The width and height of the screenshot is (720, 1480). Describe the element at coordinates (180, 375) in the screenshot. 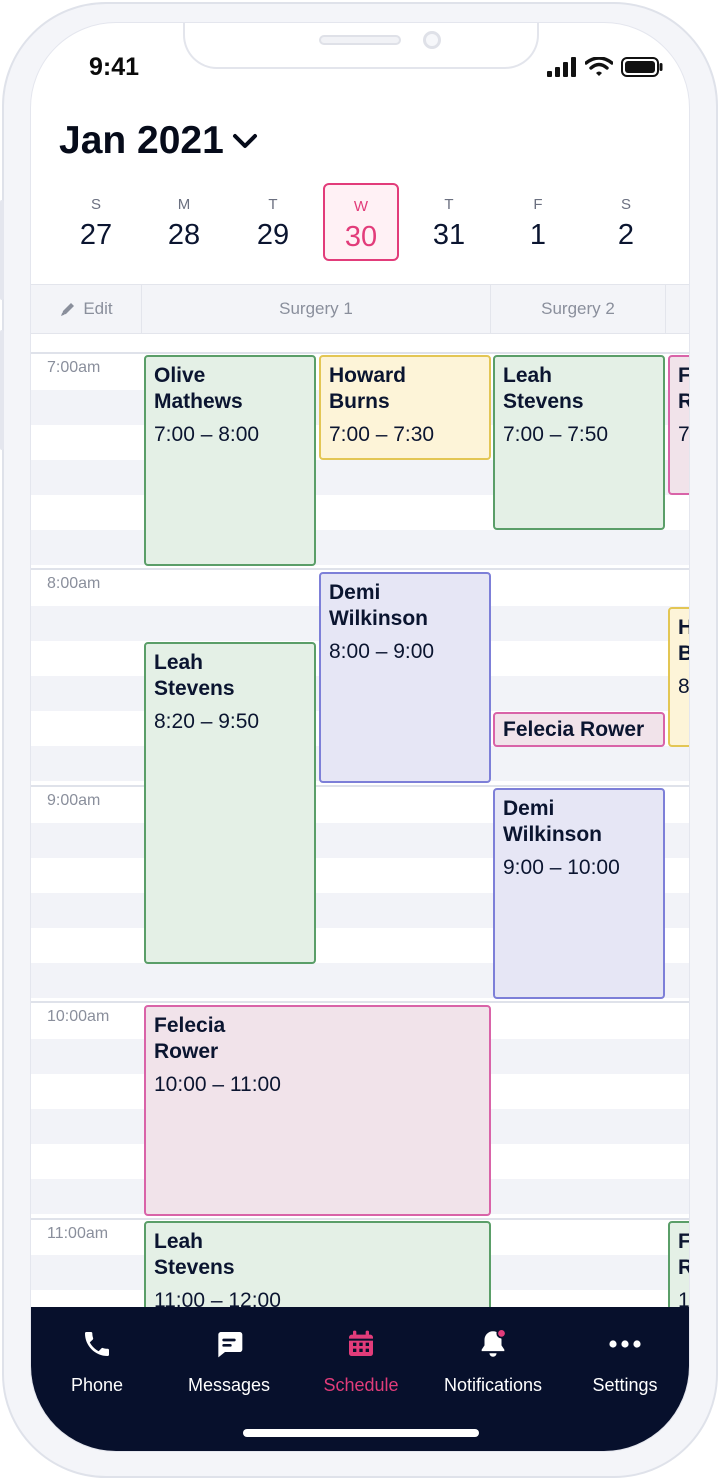

I see `patient-name: Olive` at that location.